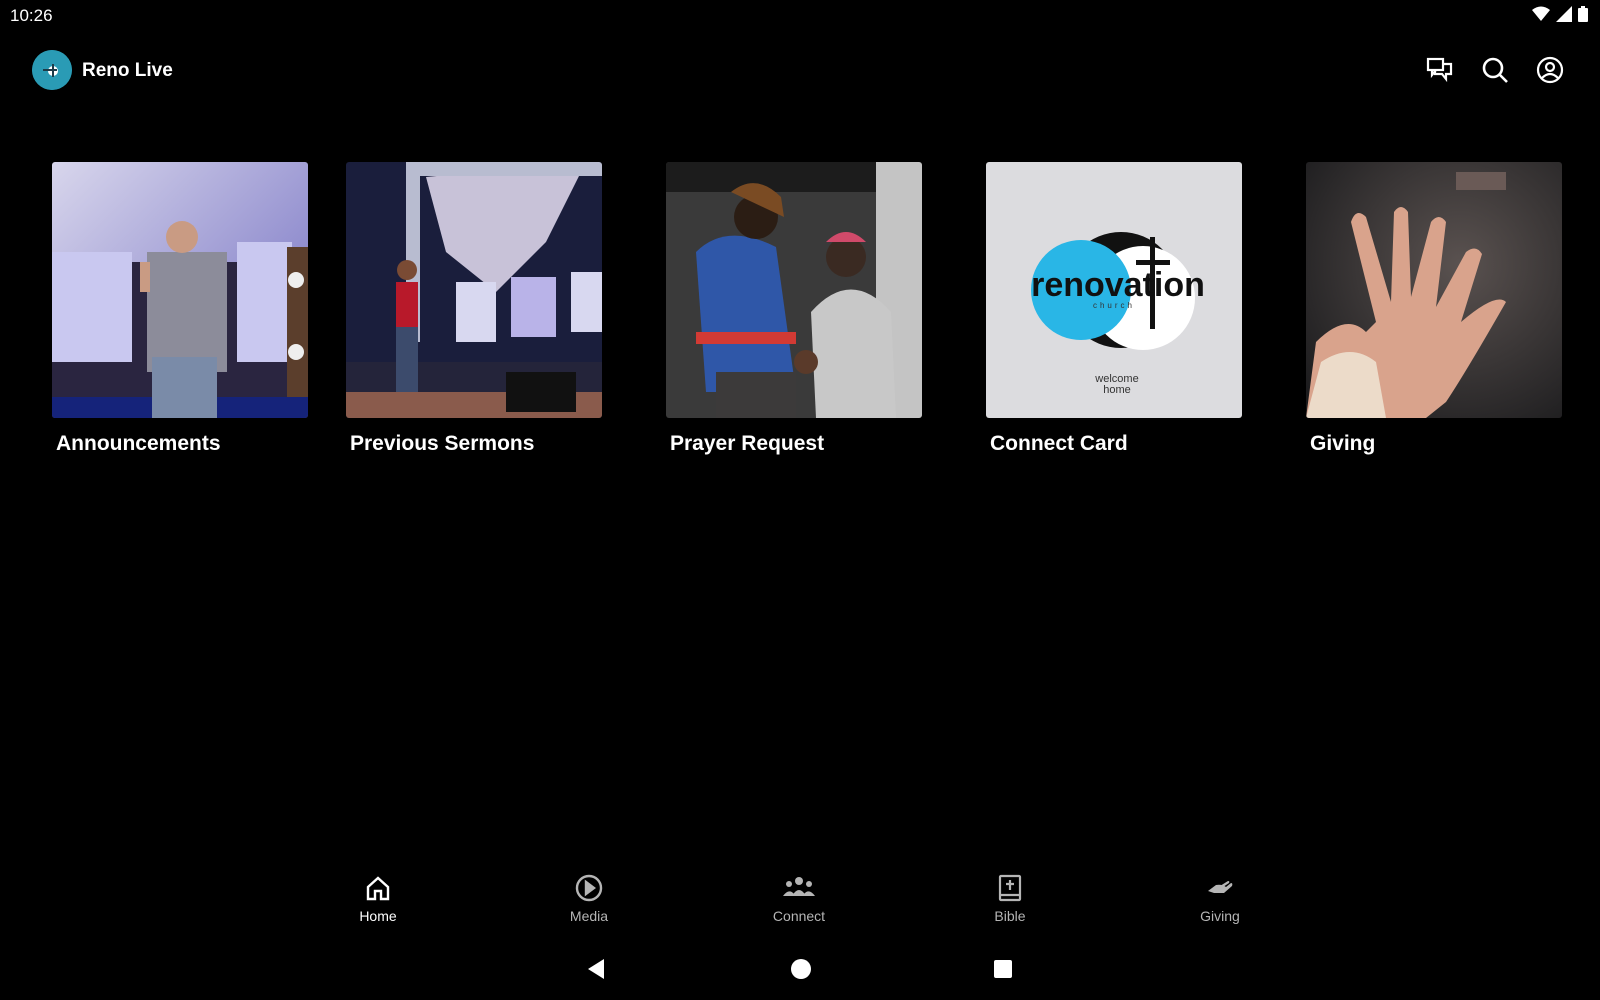 Image resolution: width=1600 pixels, height=1000 pixels. What do you see at coordinates (799, 888) in the screenshot?
I see `group-icon` at bounding box center [799, 888].